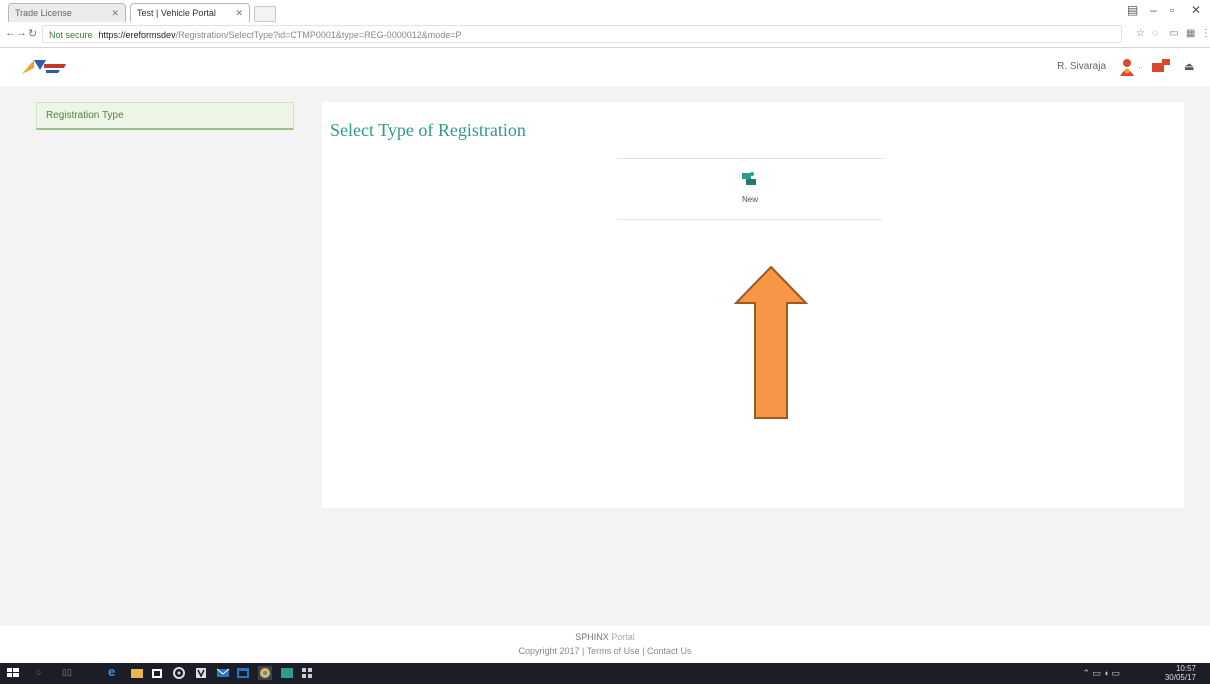 Image resolution: width=1210 pixels, height=684 pixels. Describe the element at coordinates (43, 674) in the screenshot. I see `search-icon: ○` at that location.